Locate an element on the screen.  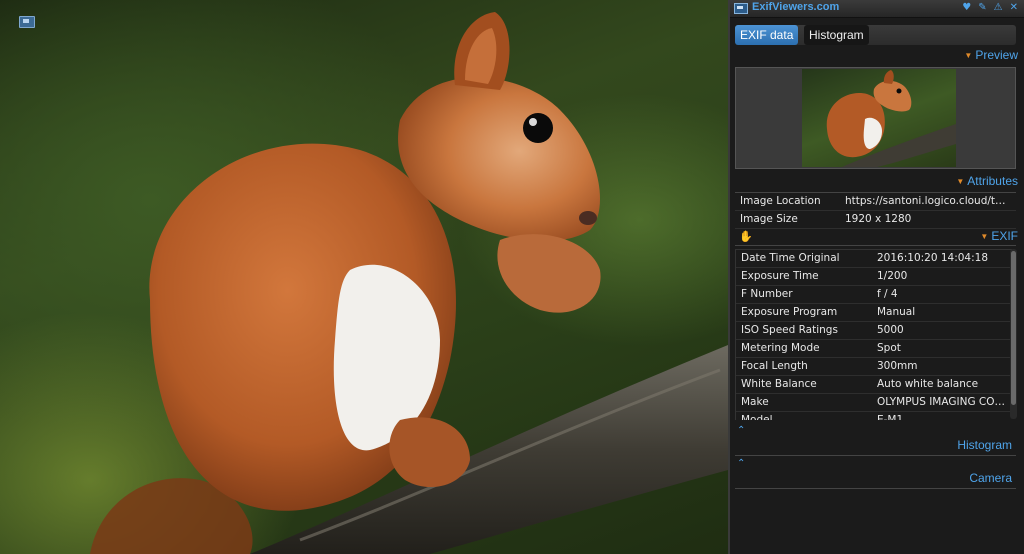
histogram-section-label: Histogram is located at coordinates (984, 445).